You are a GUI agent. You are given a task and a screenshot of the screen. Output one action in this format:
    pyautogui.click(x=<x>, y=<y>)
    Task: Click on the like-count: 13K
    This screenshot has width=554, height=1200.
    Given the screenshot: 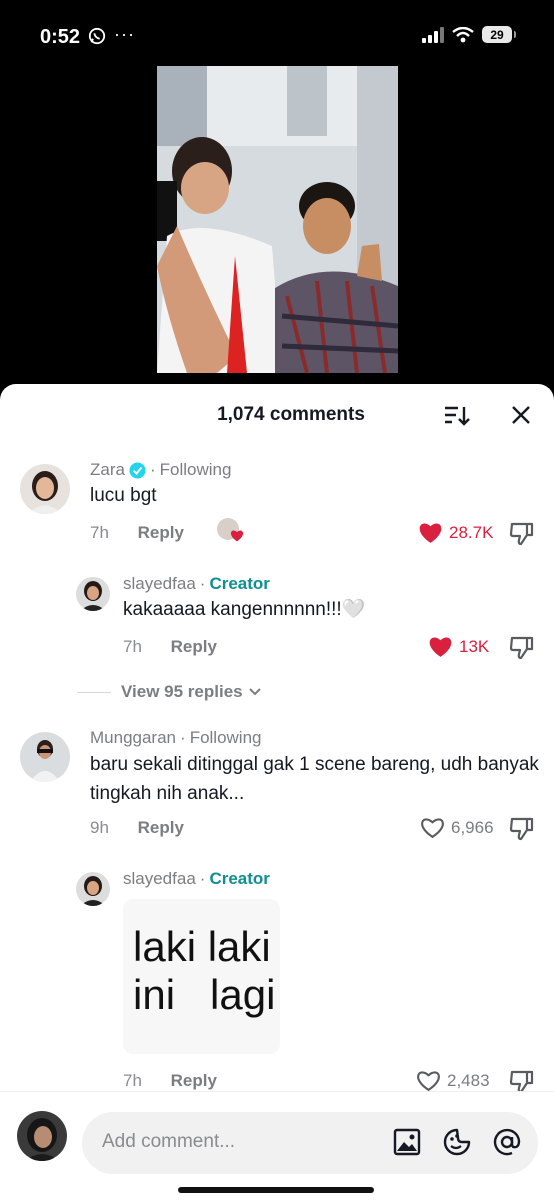 What is the action you would take?
    pyautogui.click(x=474, y=646)
    